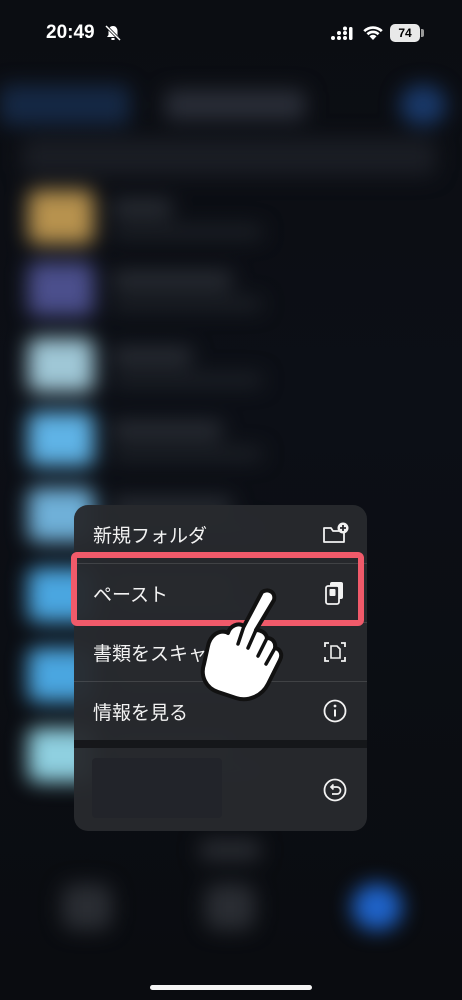 This screenshot has height=1000, width=462. I want to click on battery-cap, so click(422, 33).